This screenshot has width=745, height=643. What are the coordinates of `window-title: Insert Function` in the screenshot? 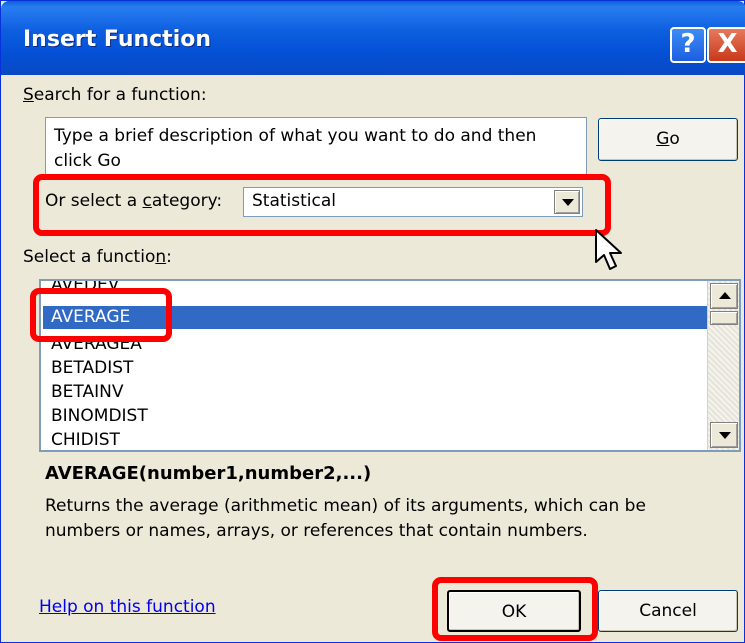 It's located at (117, 39).